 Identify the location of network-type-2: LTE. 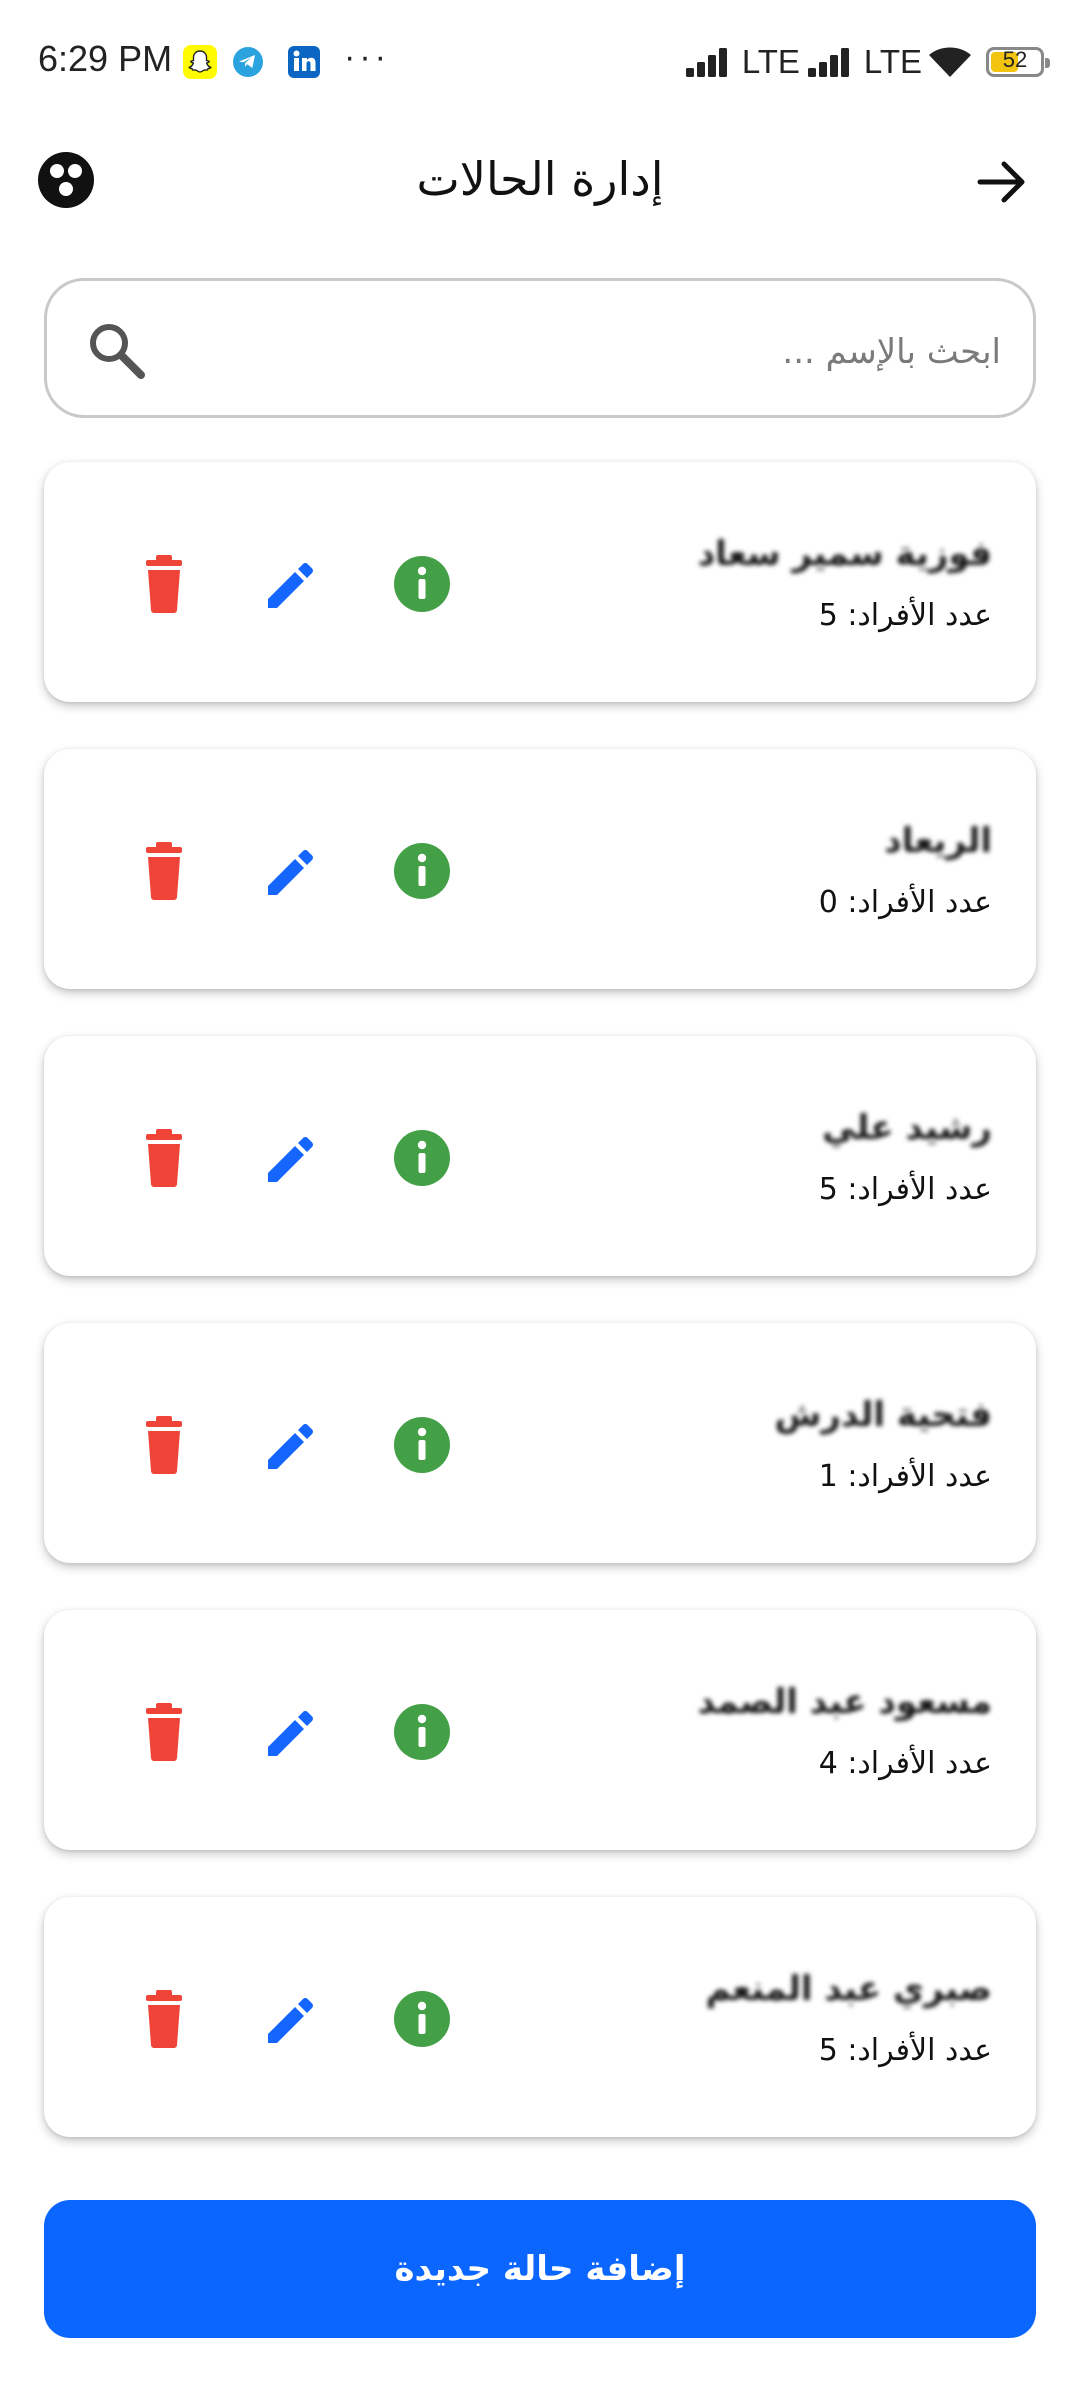
(892, 61).